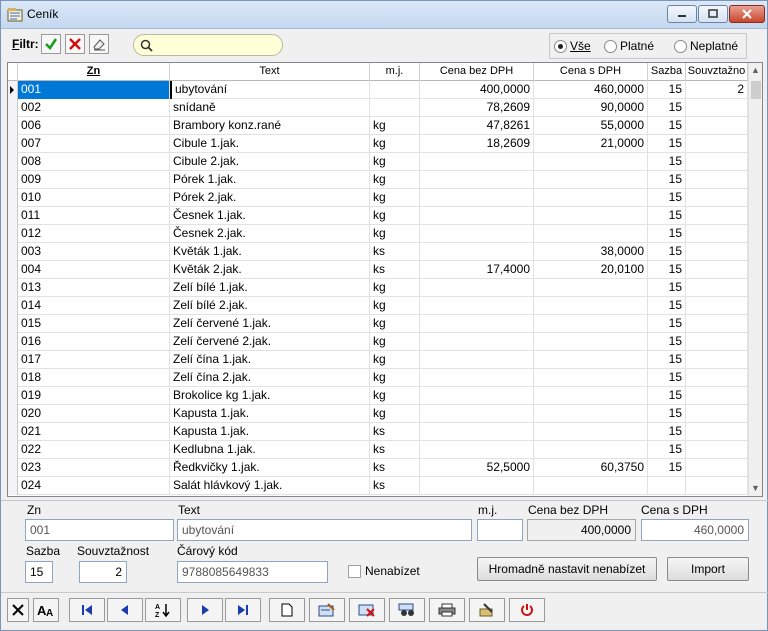 This screenshot has width=768, height=631. I want to click on cell-cena-s-dph: 460,0000, so click(591, 90).